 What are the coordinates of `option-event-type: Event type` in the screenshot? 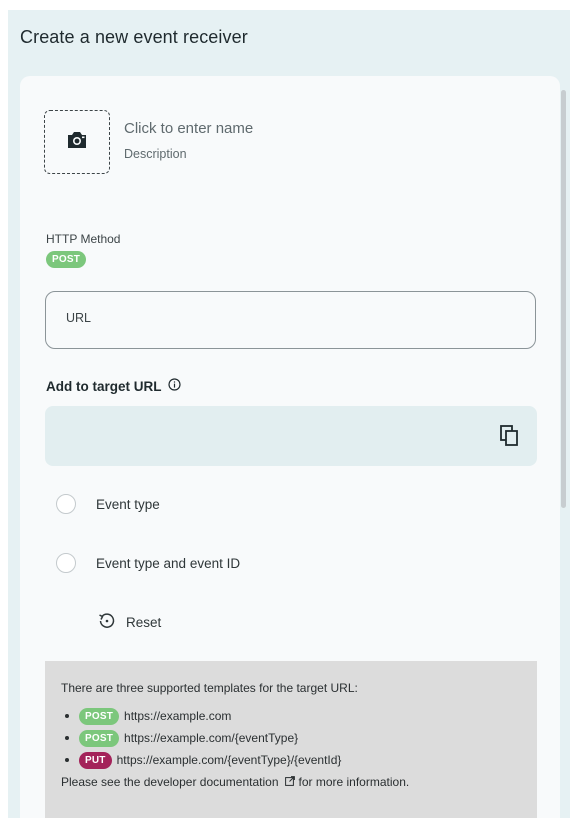 It's located at (108, 504).